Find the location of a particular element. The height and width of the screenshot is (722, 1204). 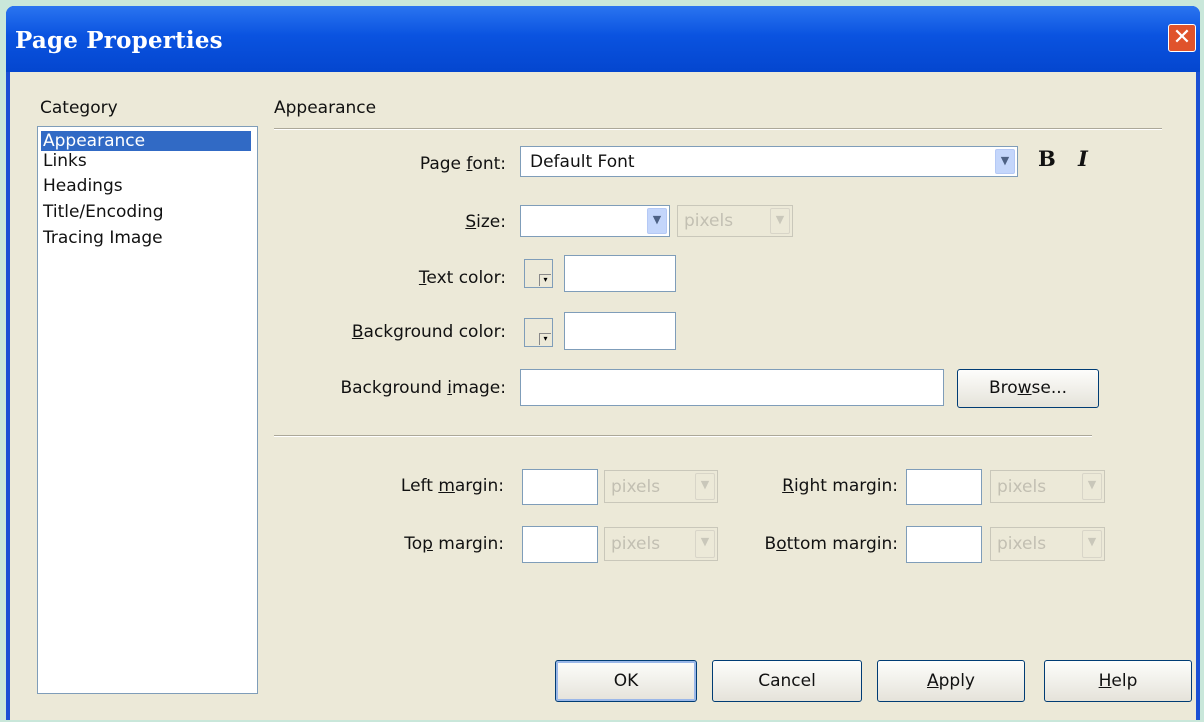

section-title: Appearance is located at coordinates (325, 108).